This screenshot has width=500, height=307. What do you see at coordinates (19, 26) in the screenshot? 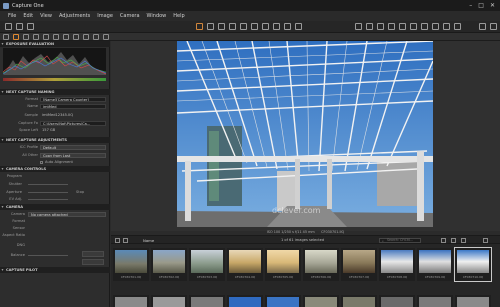
I see `capture-icon` at bounding box center [19, 26].